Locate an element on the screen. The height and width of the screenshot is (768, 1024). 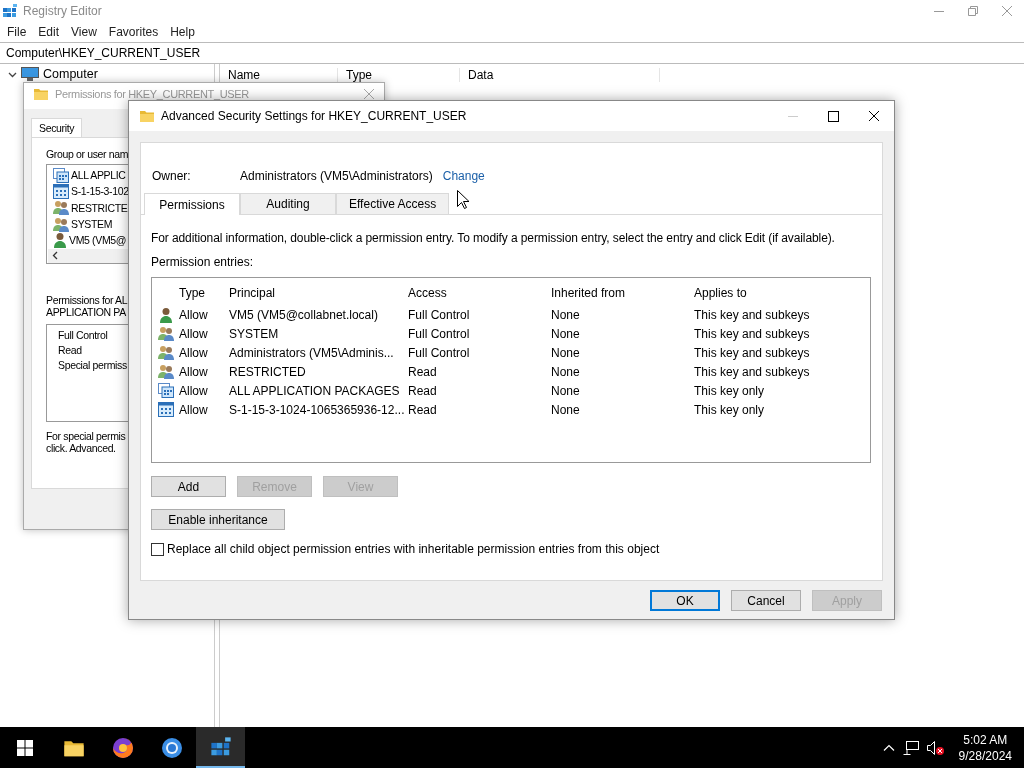
tab: Security is located at coordinates (57, 127).